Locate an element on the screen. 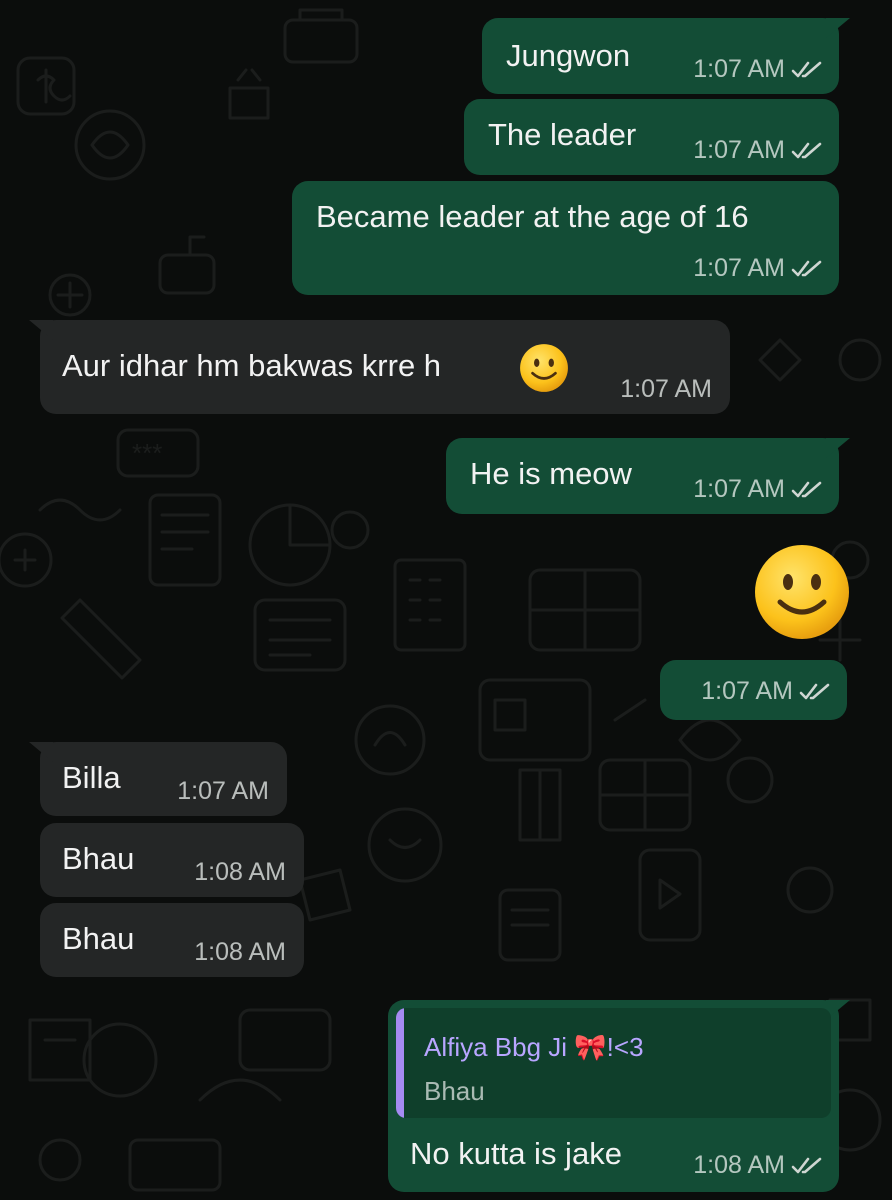  message-text: Billa is located at coordinates (91, 777).